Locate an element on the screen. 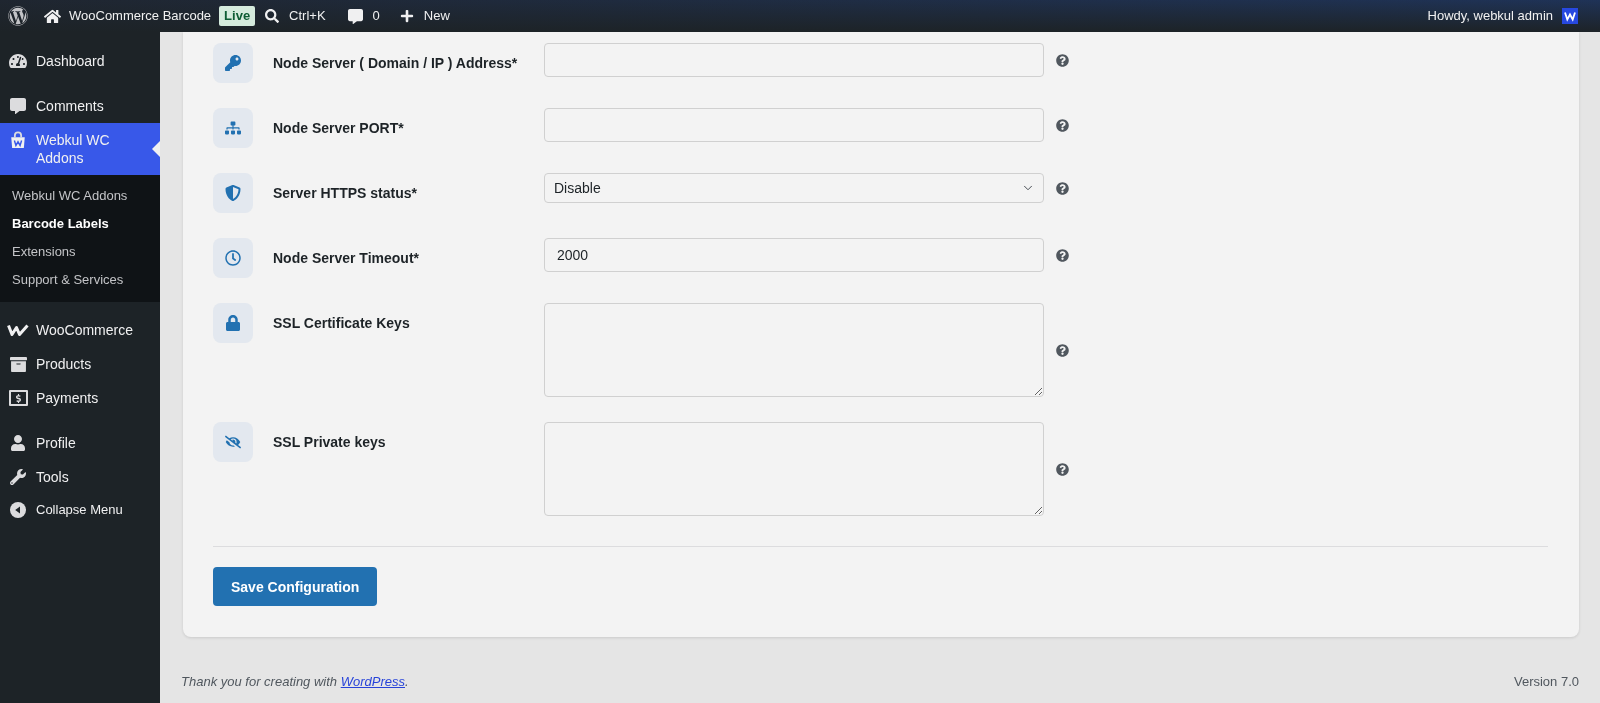 The width and height of the screenshot is (1600, 703). submenu-item: Webkul WC Addons is located at coordinates (80, 196).